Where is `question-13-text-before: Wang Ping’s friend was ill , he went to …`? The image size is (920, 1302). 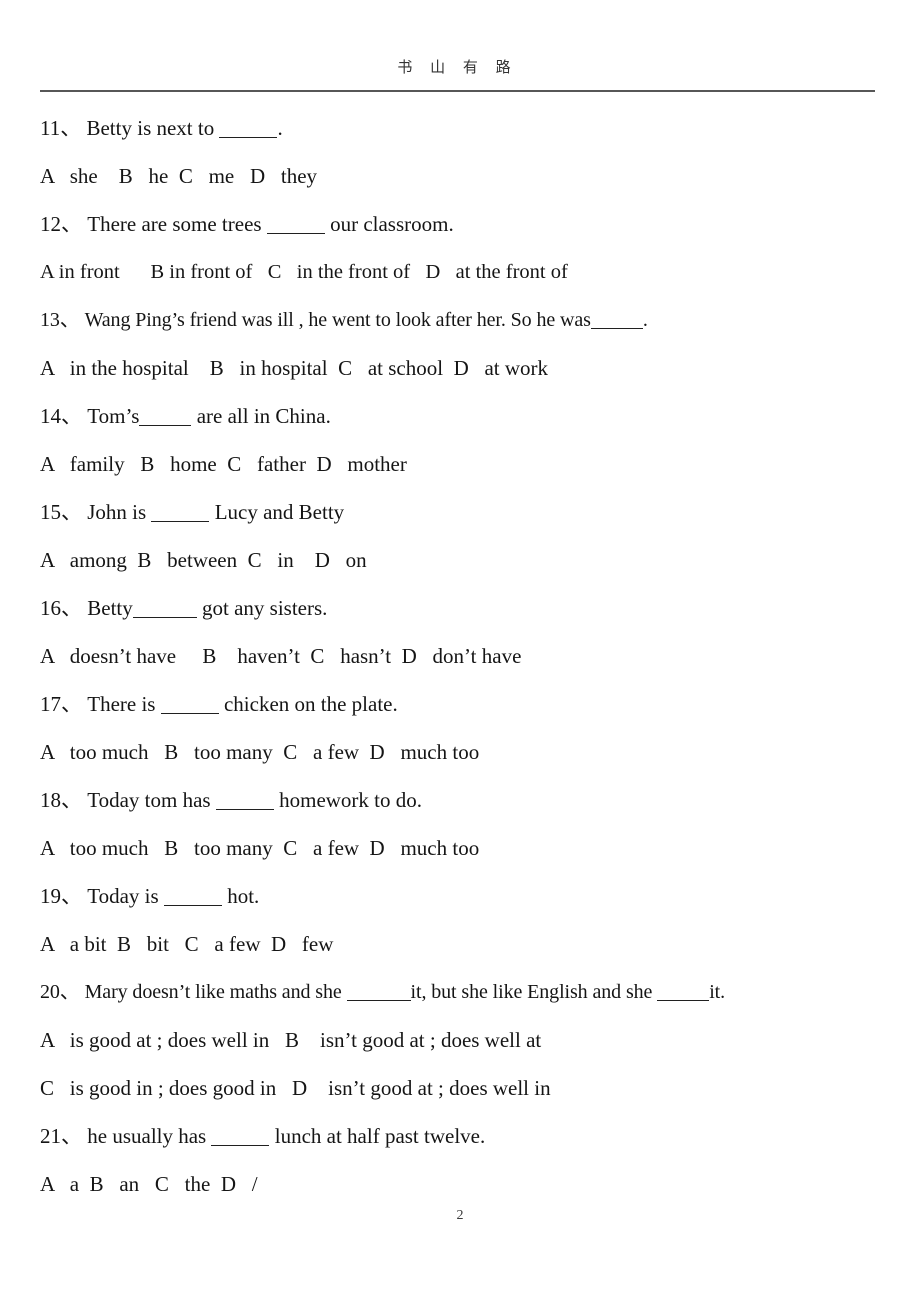
question-13-text-before: Wang Ping’s friend was ill , he went to … is located at coordinates (335, 320).